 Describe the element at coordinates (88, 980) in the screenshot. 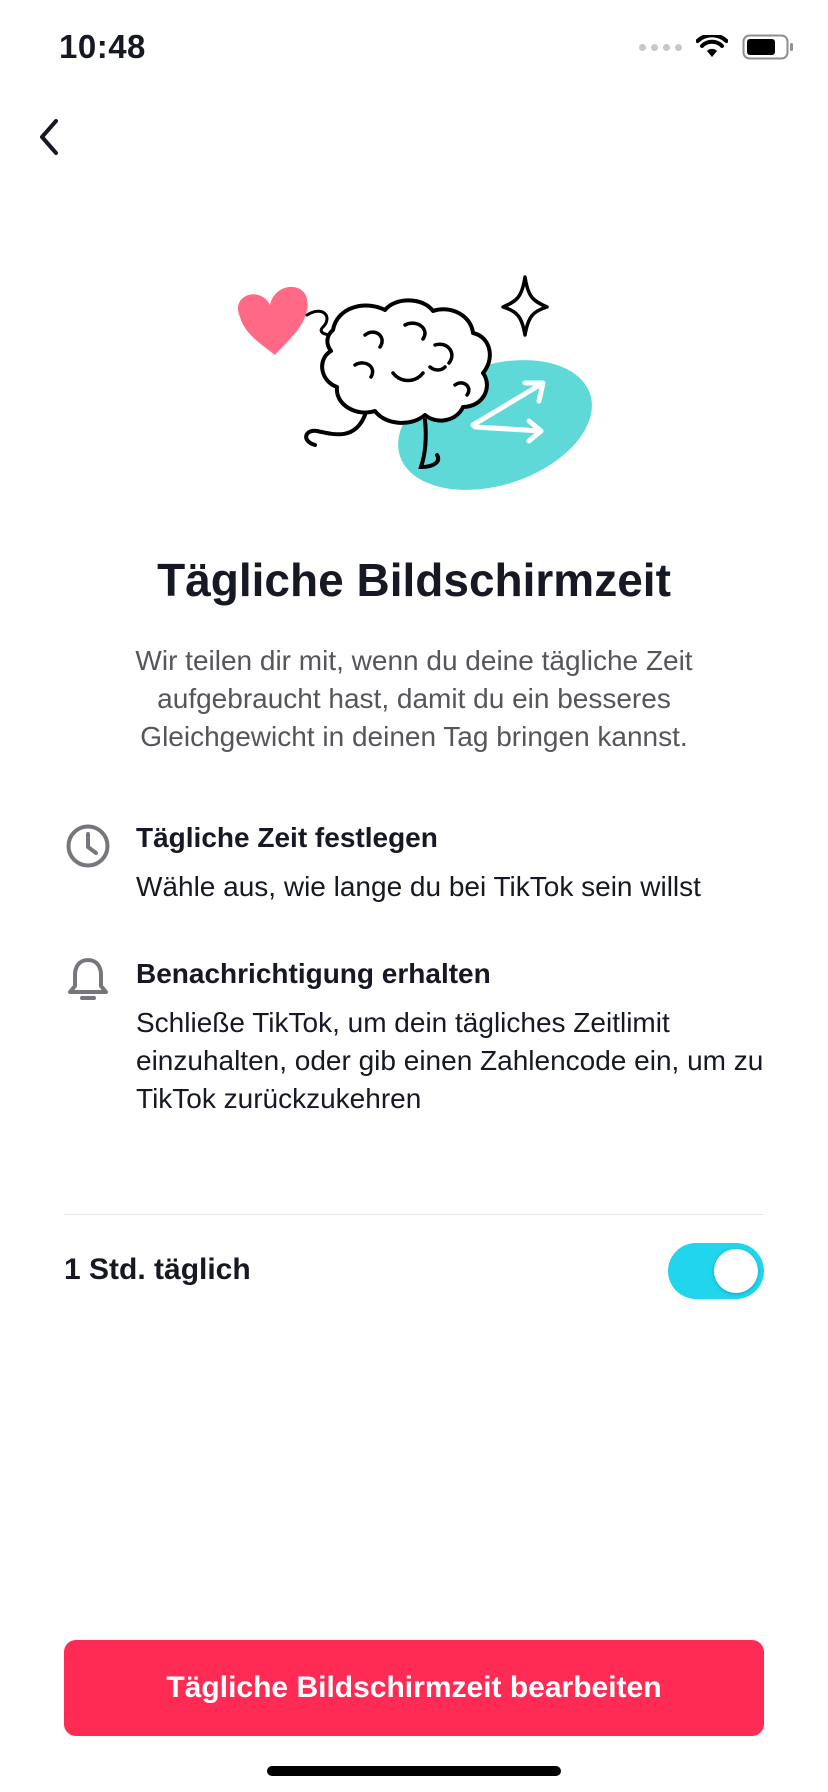

I see `bell-icon` at that location.